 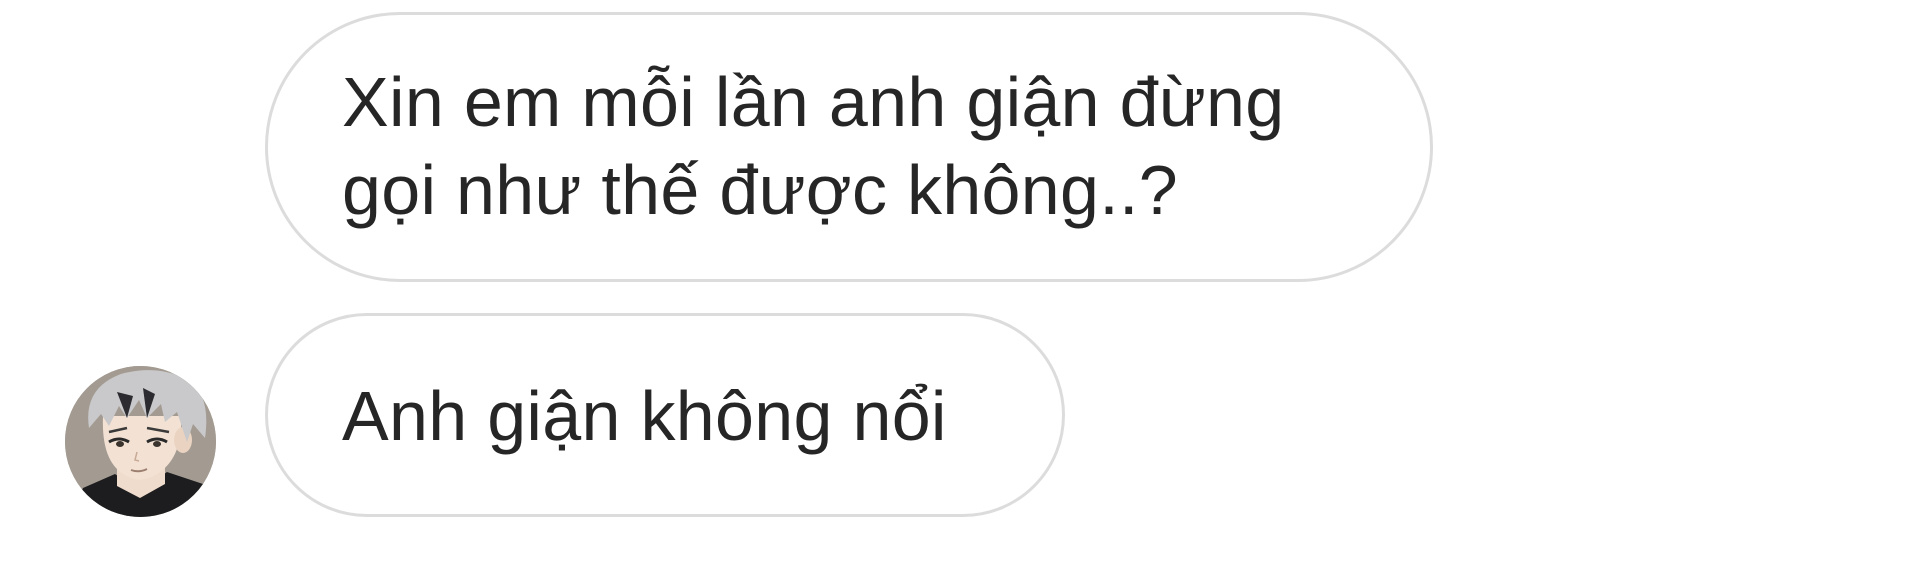 What do you see at coordinates (813, 102) in the screenshot?
I see `message-text-line: Xin em mỗi lần anh giận đừng` at bounding box center [813, 102].